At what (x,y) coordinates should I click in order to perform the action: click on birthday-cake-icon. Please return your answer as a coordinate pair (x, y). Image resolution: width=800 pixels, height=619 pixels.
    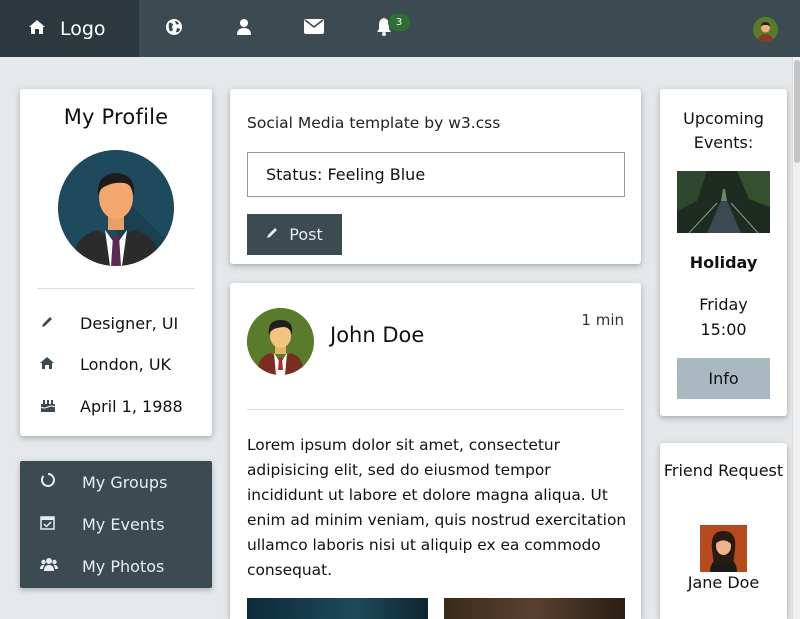
    Looking at the image, I should click on (59, 406).